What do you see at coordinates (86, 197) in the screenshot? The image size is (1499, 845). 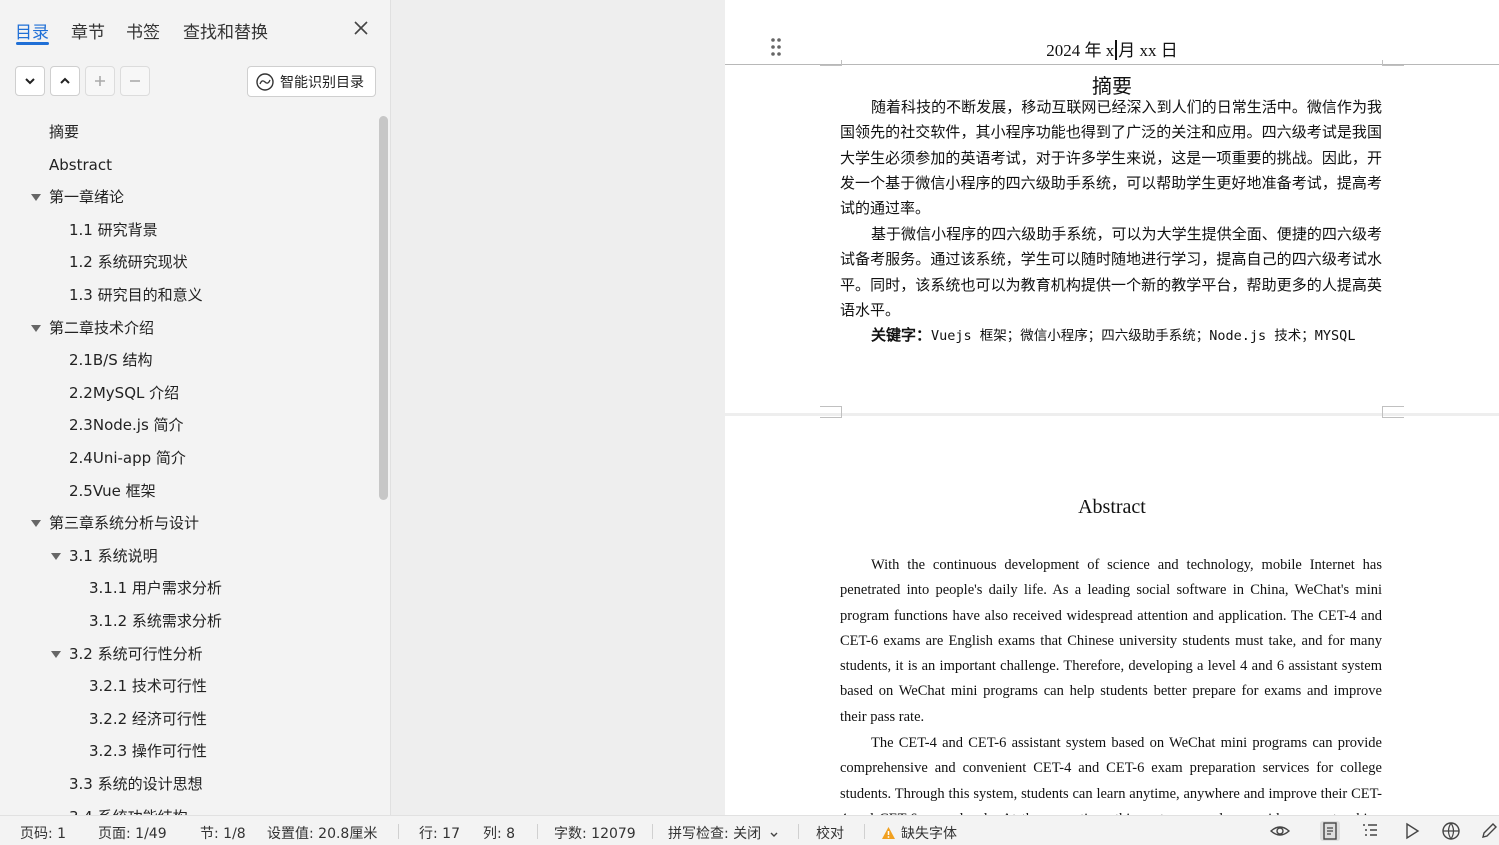 I see `toc-item: 第一章绪论` at bounding box center [86, 197].